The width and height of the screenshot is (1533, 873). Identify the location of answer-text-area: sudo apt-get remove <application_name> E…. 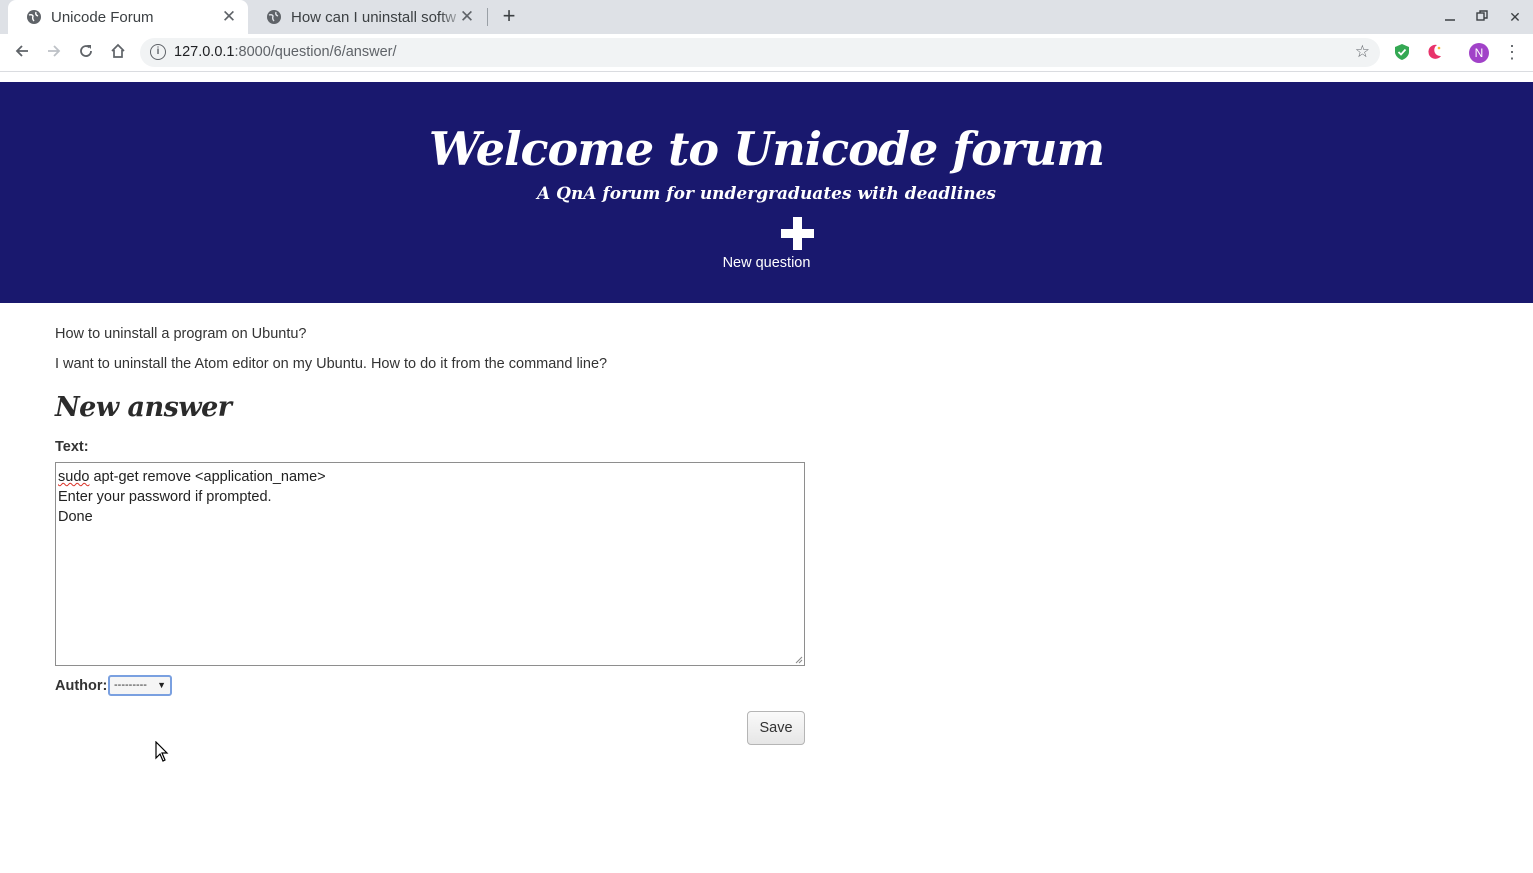
(430, 564).